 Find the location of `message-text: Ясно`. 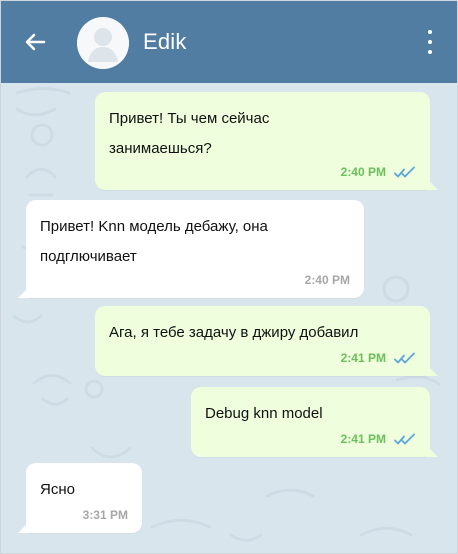

message-text: Ясно is located at coordinates (57, 489).